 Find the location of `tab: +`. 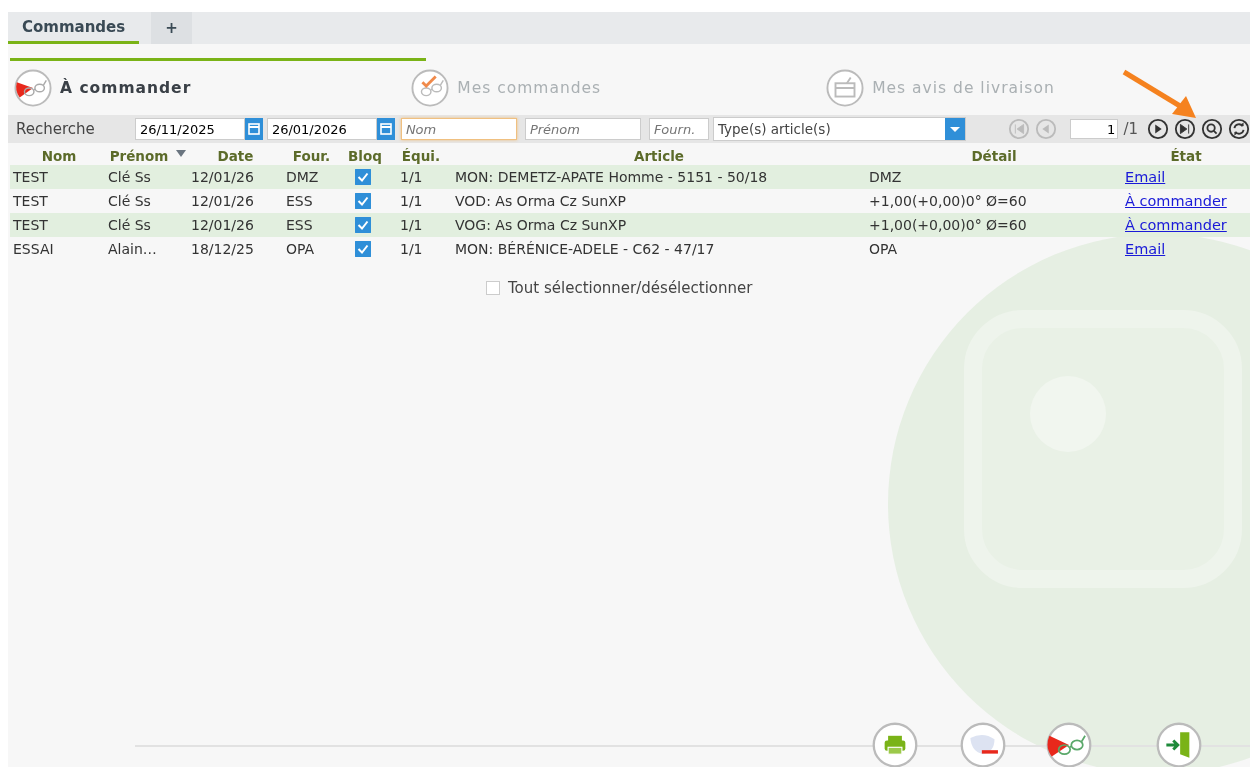

tab: + is located at coordinates (171, 28).